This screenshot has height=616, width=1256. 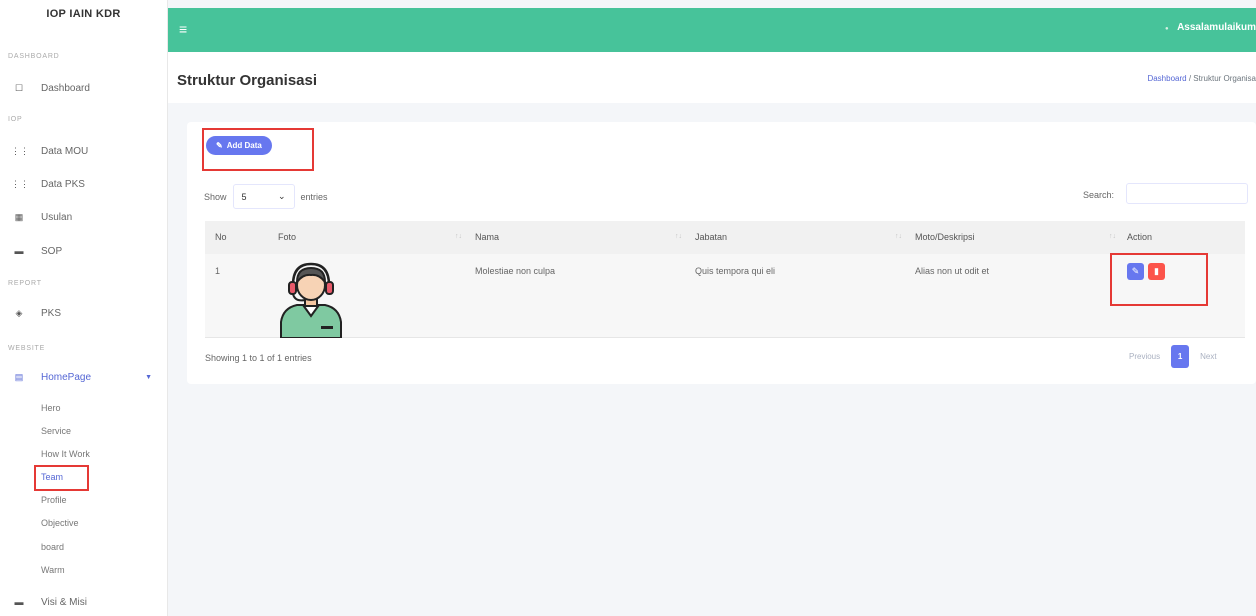 I want to click on sidebar-item-label: PKS, so click(x=51, y=313).